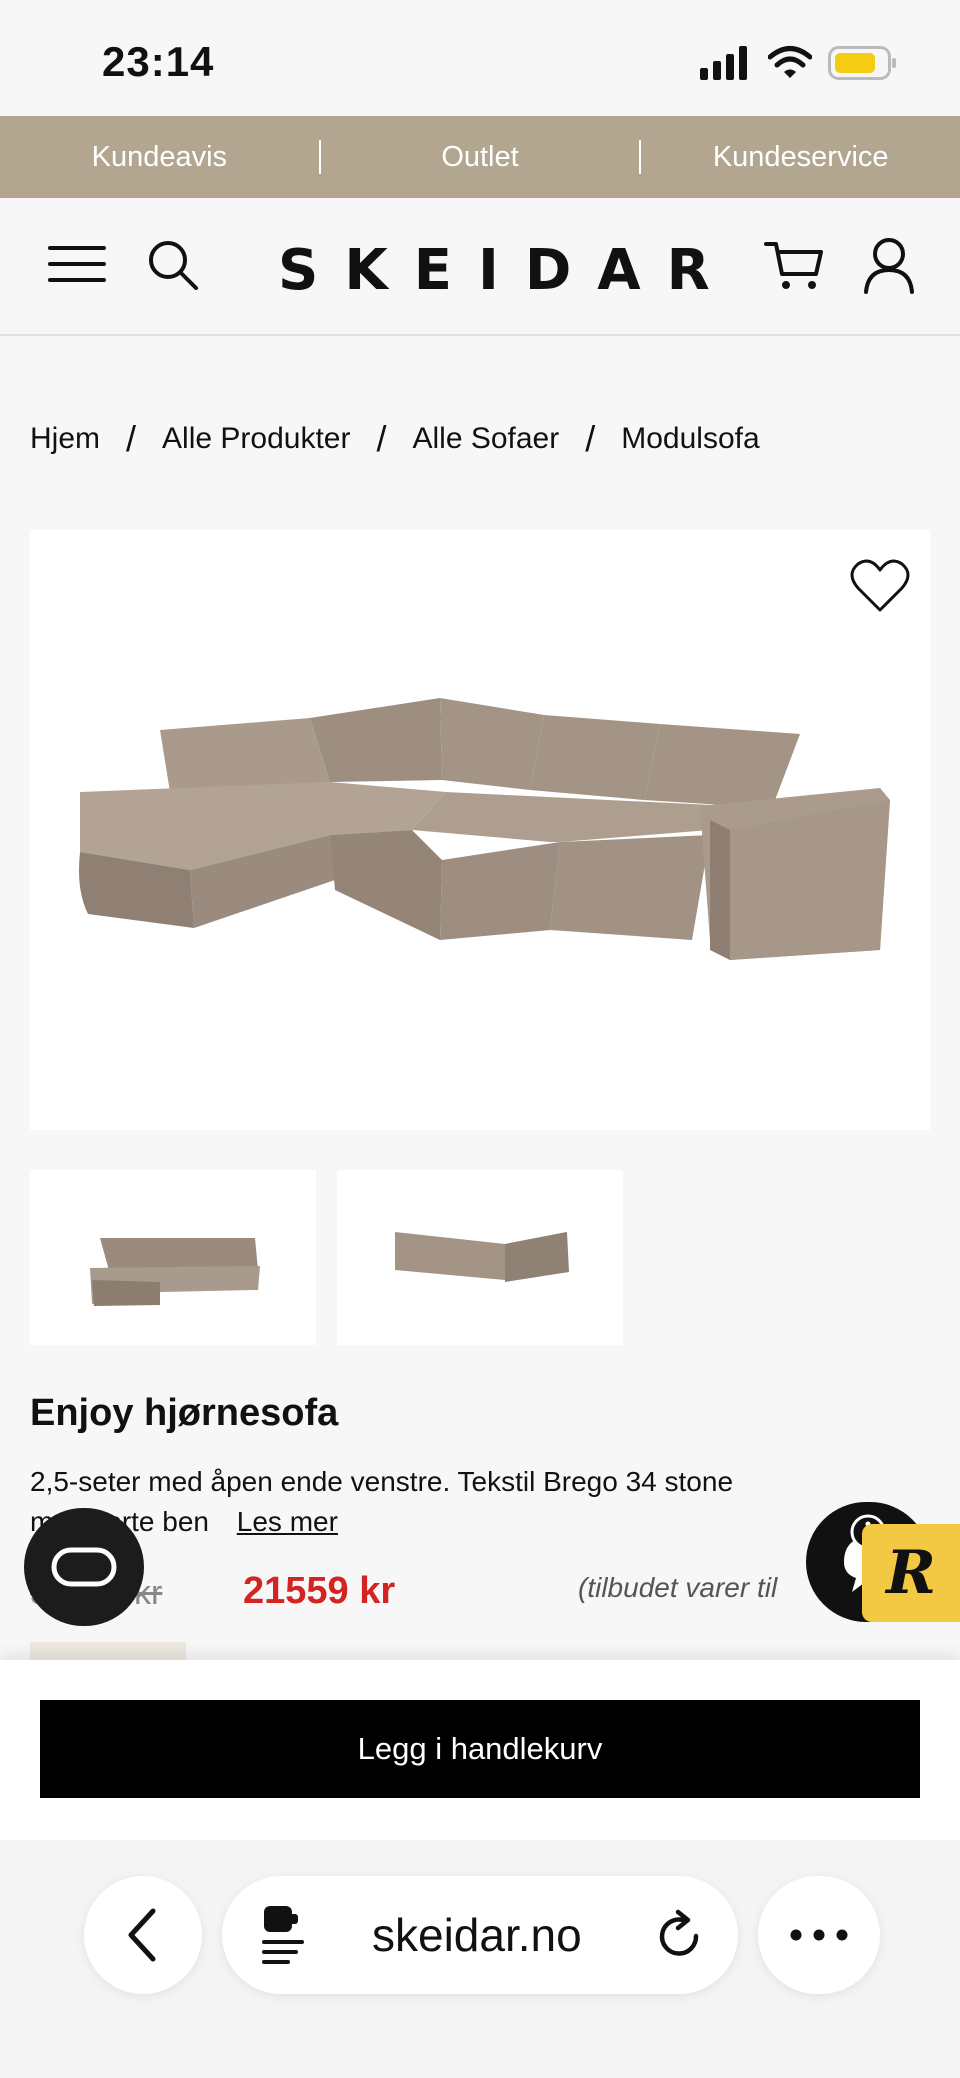 This screenshot has height=2078, width=960. Describe the element at coordinates (65, 439) in the screenshot. I see `breadcrumb-item-home: Hjem` at that location.